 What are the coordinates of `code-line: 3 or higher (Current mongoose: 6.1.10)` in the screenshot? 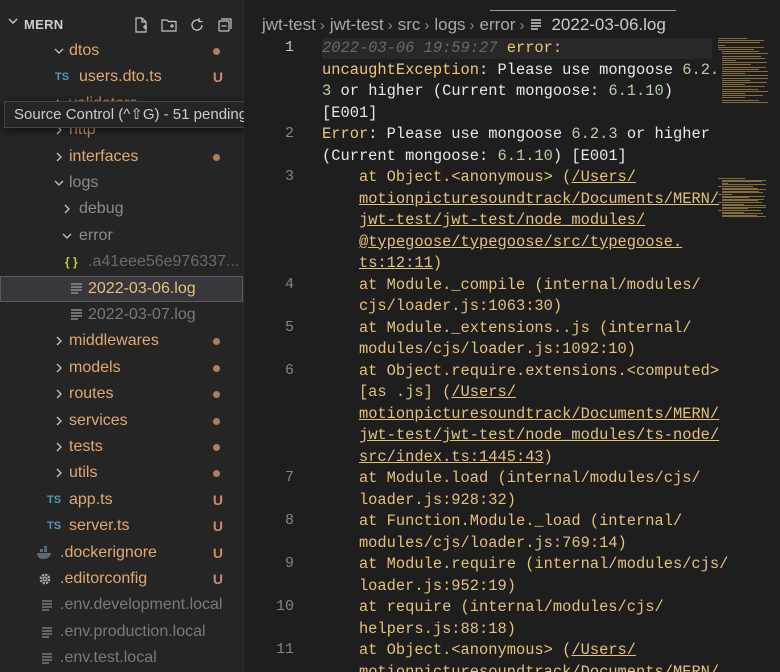 It's located at (497, 92).